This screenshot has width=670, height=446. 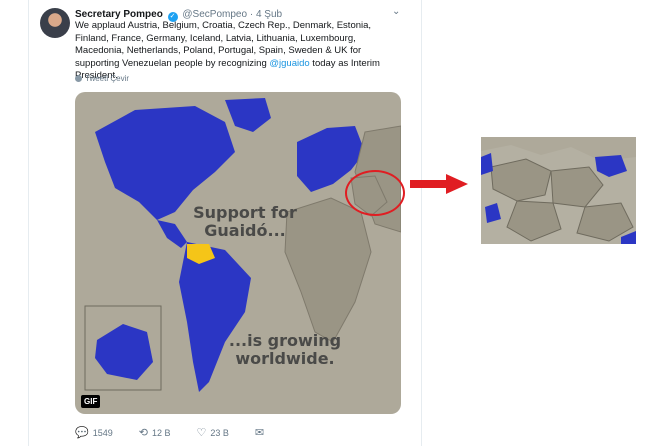 I want to click on south-america-shape, so click(x=215, y=317).